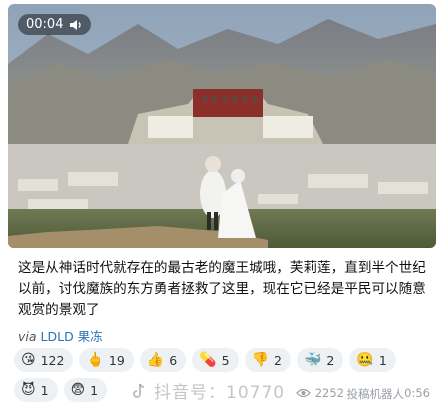 The width and height of the screenshot is (444, 412). I want to click on reaction-emoji-icon: 👎, so click(260, 360).